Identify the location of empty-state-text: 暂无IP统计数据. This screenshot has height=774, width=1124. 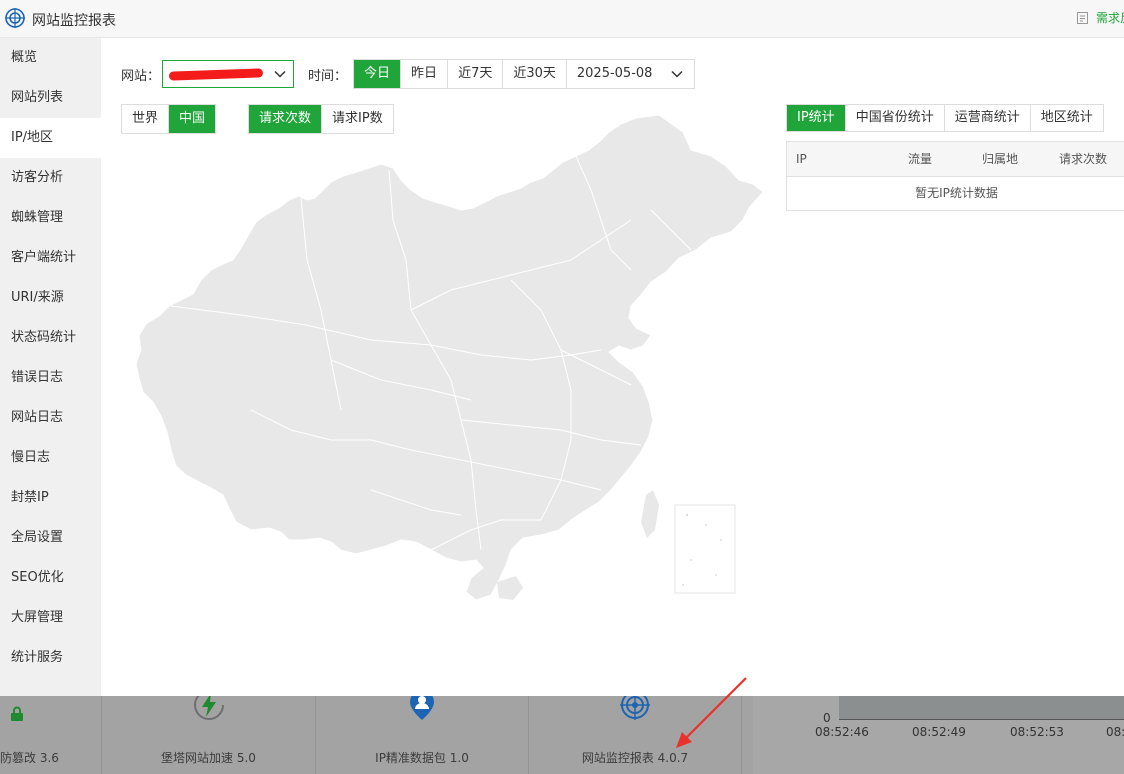
(956, 193).